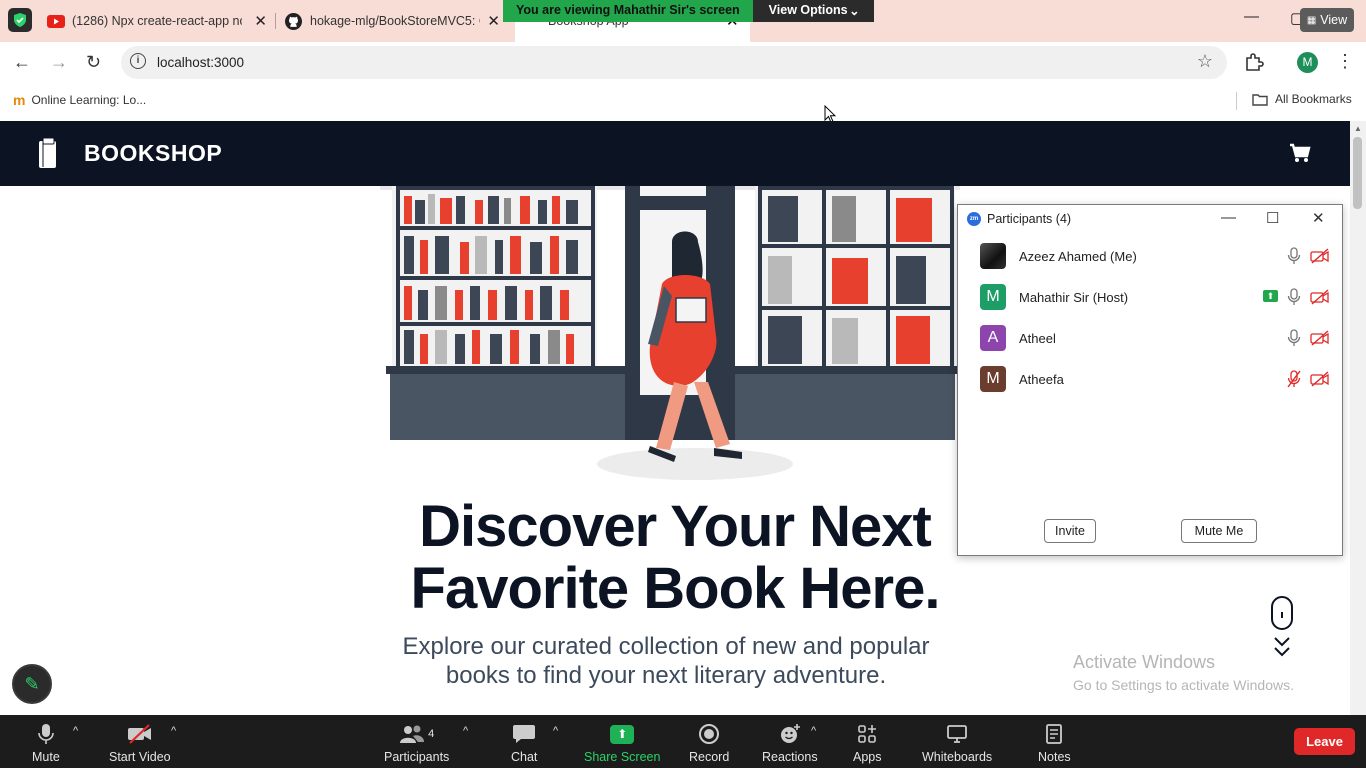 Image resolution: width=1366 pixels, height=768 pixels. What do you see at coordinates (854, 11) in the screenshot?
I see `chevron-down-icon: ⌄` at bounding box center [854, 11].